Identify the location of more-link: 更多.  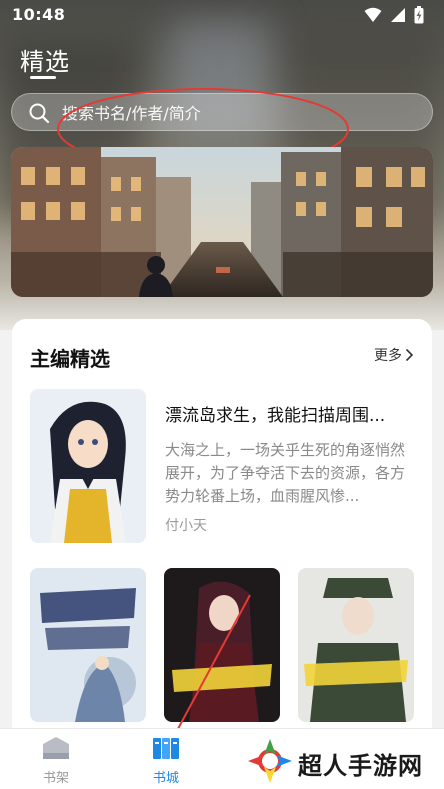
(394, 355).